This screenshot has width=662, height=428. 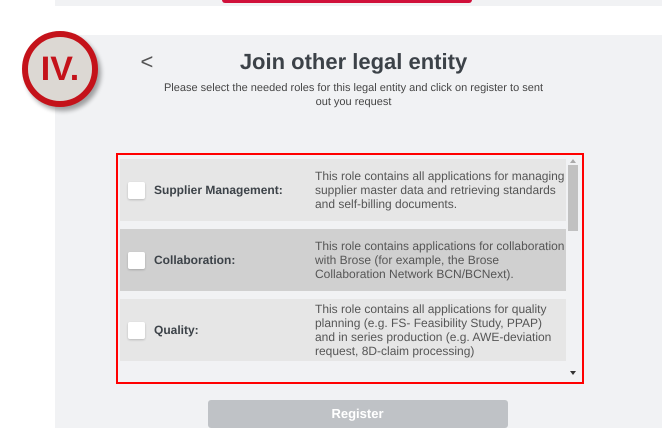 What do you see at coordinates (195, 260) in the screenshot?
I see `role-name: Collaboration:` at bounding box center [195, 260].